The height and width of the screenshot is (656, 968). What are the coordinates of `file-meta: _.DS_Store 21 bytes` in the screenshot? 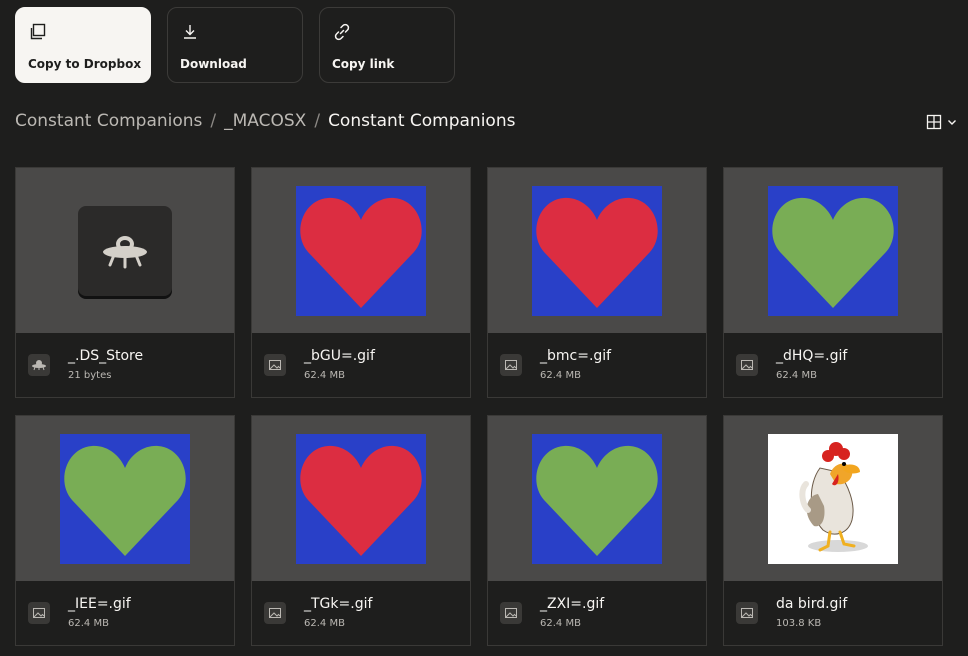 It's located at (125, 365).